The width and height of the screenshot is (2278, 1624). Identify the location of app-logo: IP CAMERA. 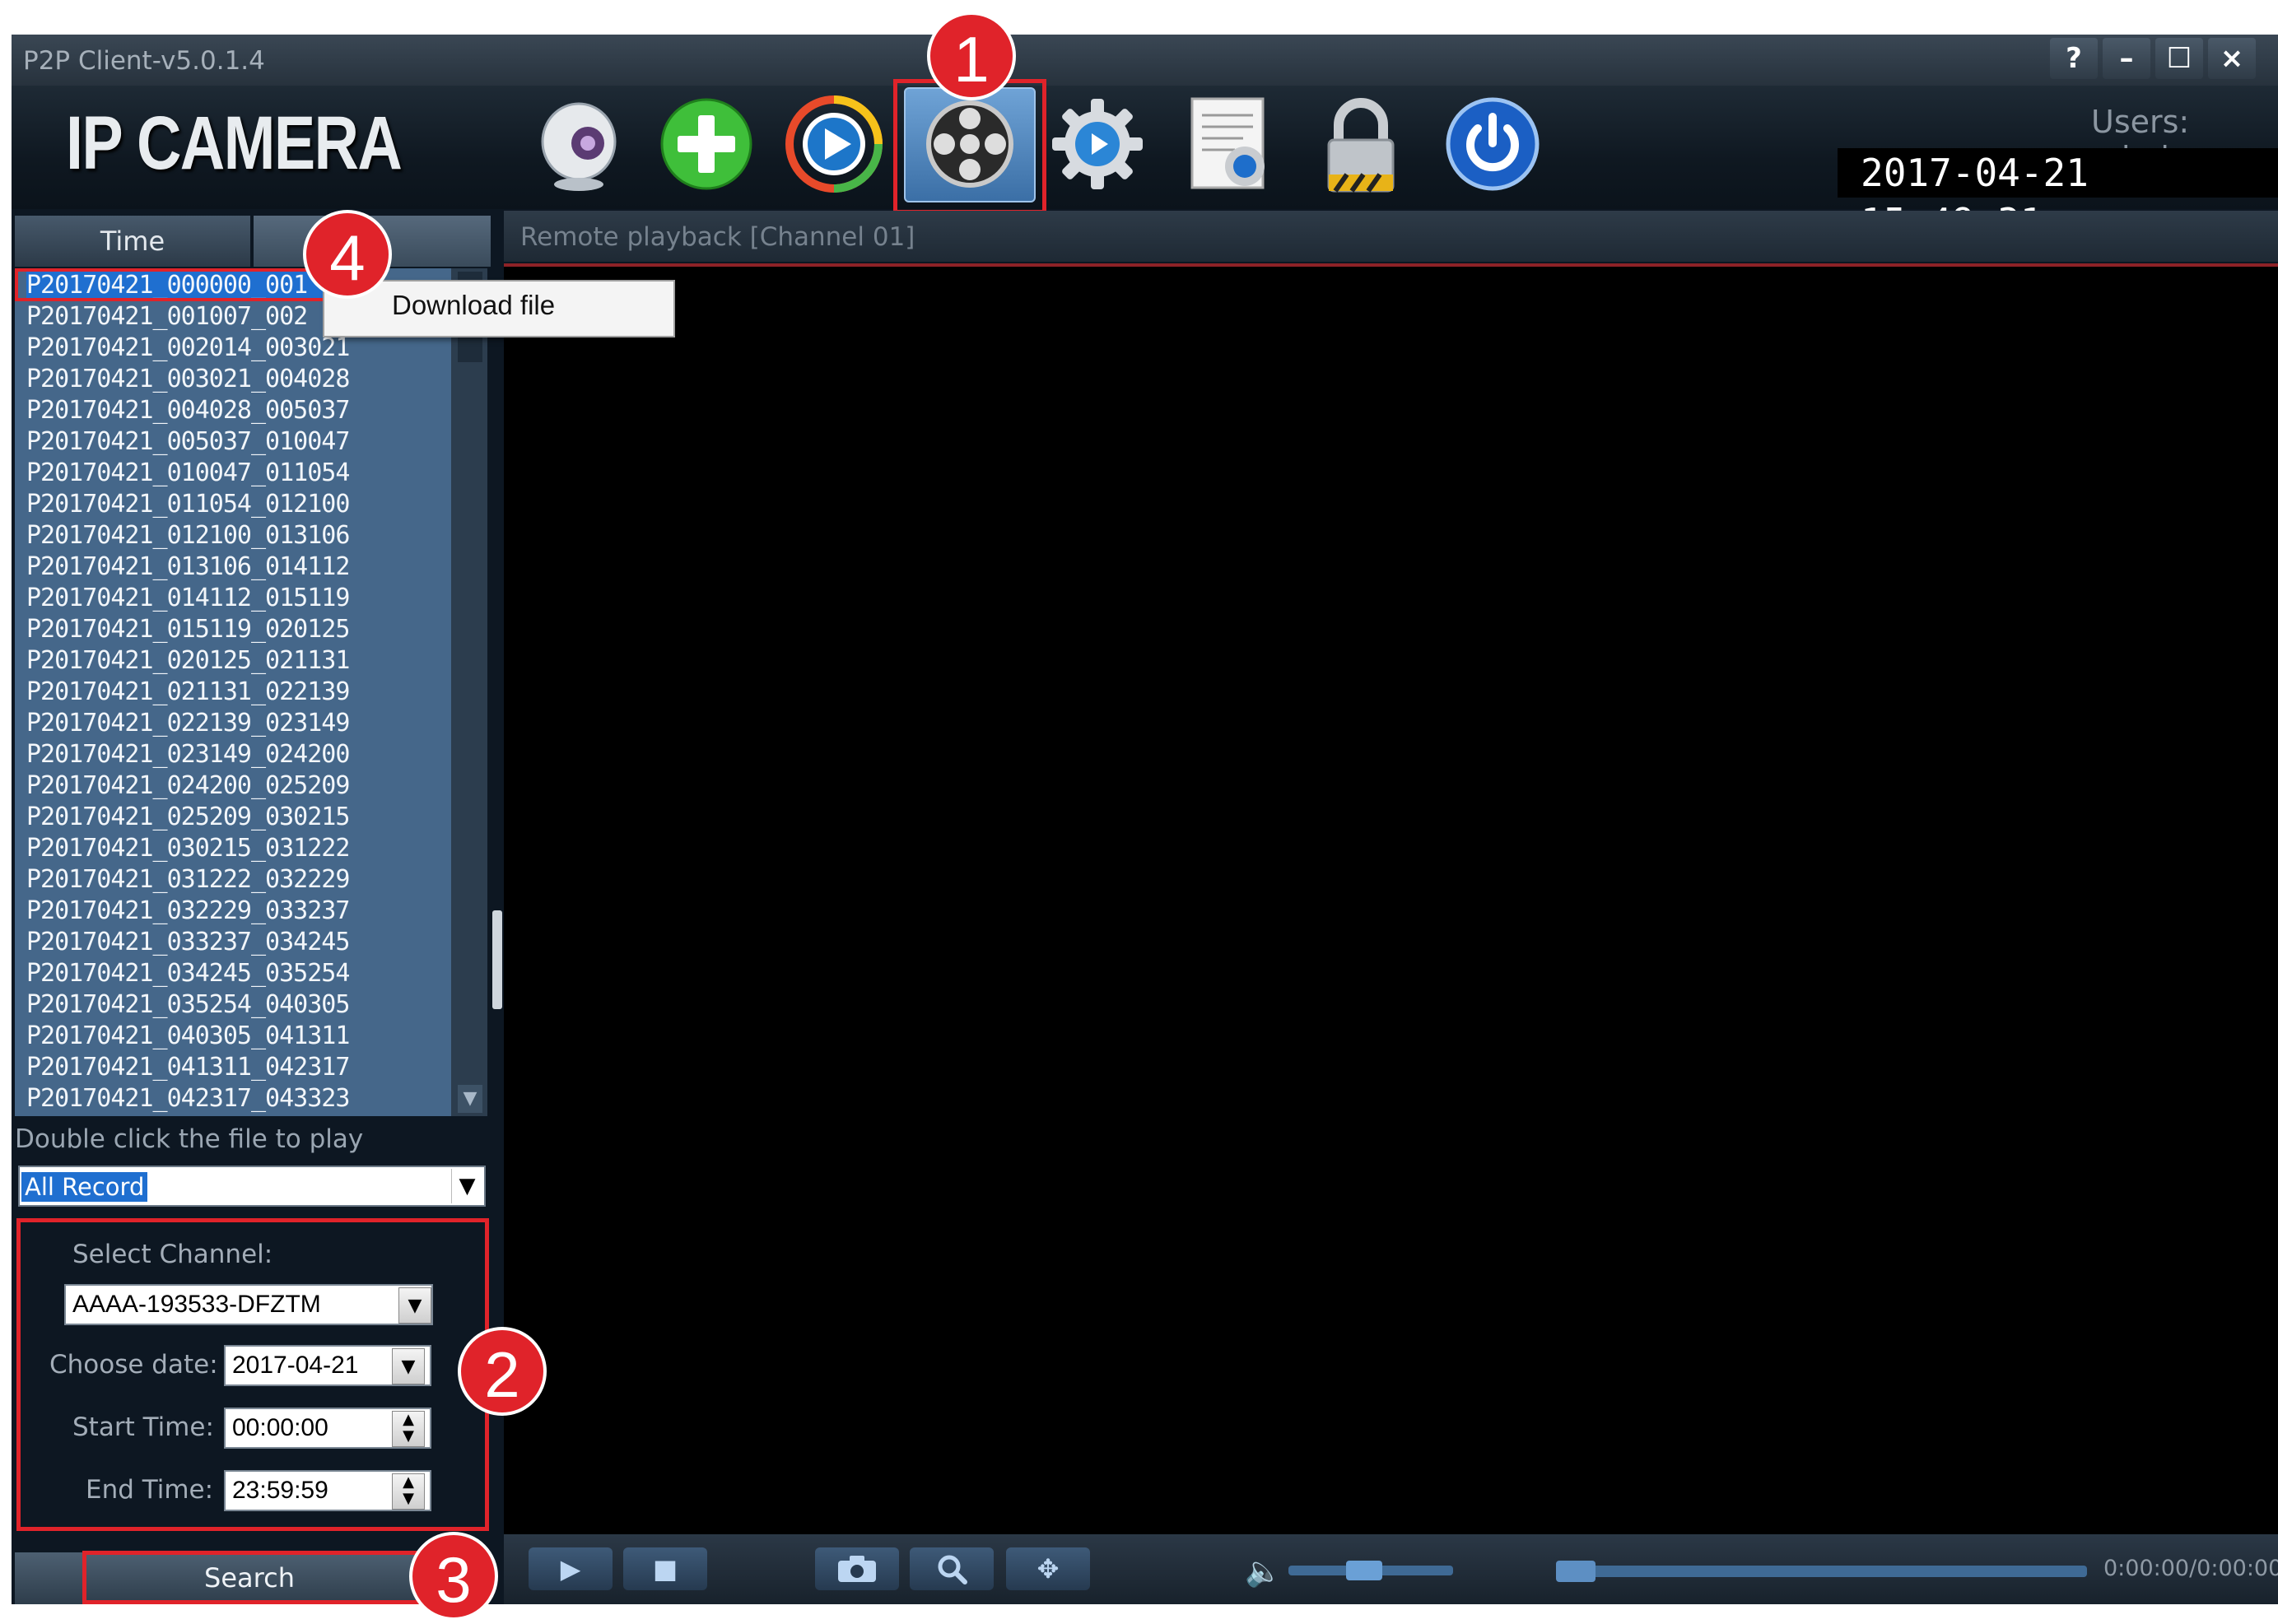
(234, 143).